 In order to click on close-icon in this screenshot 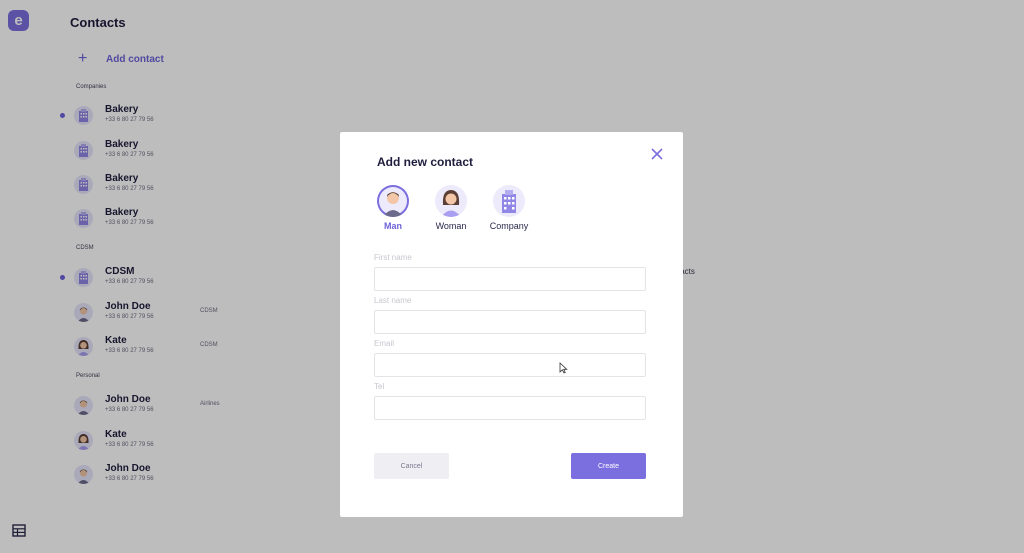, I will do `click(657, 154)`.